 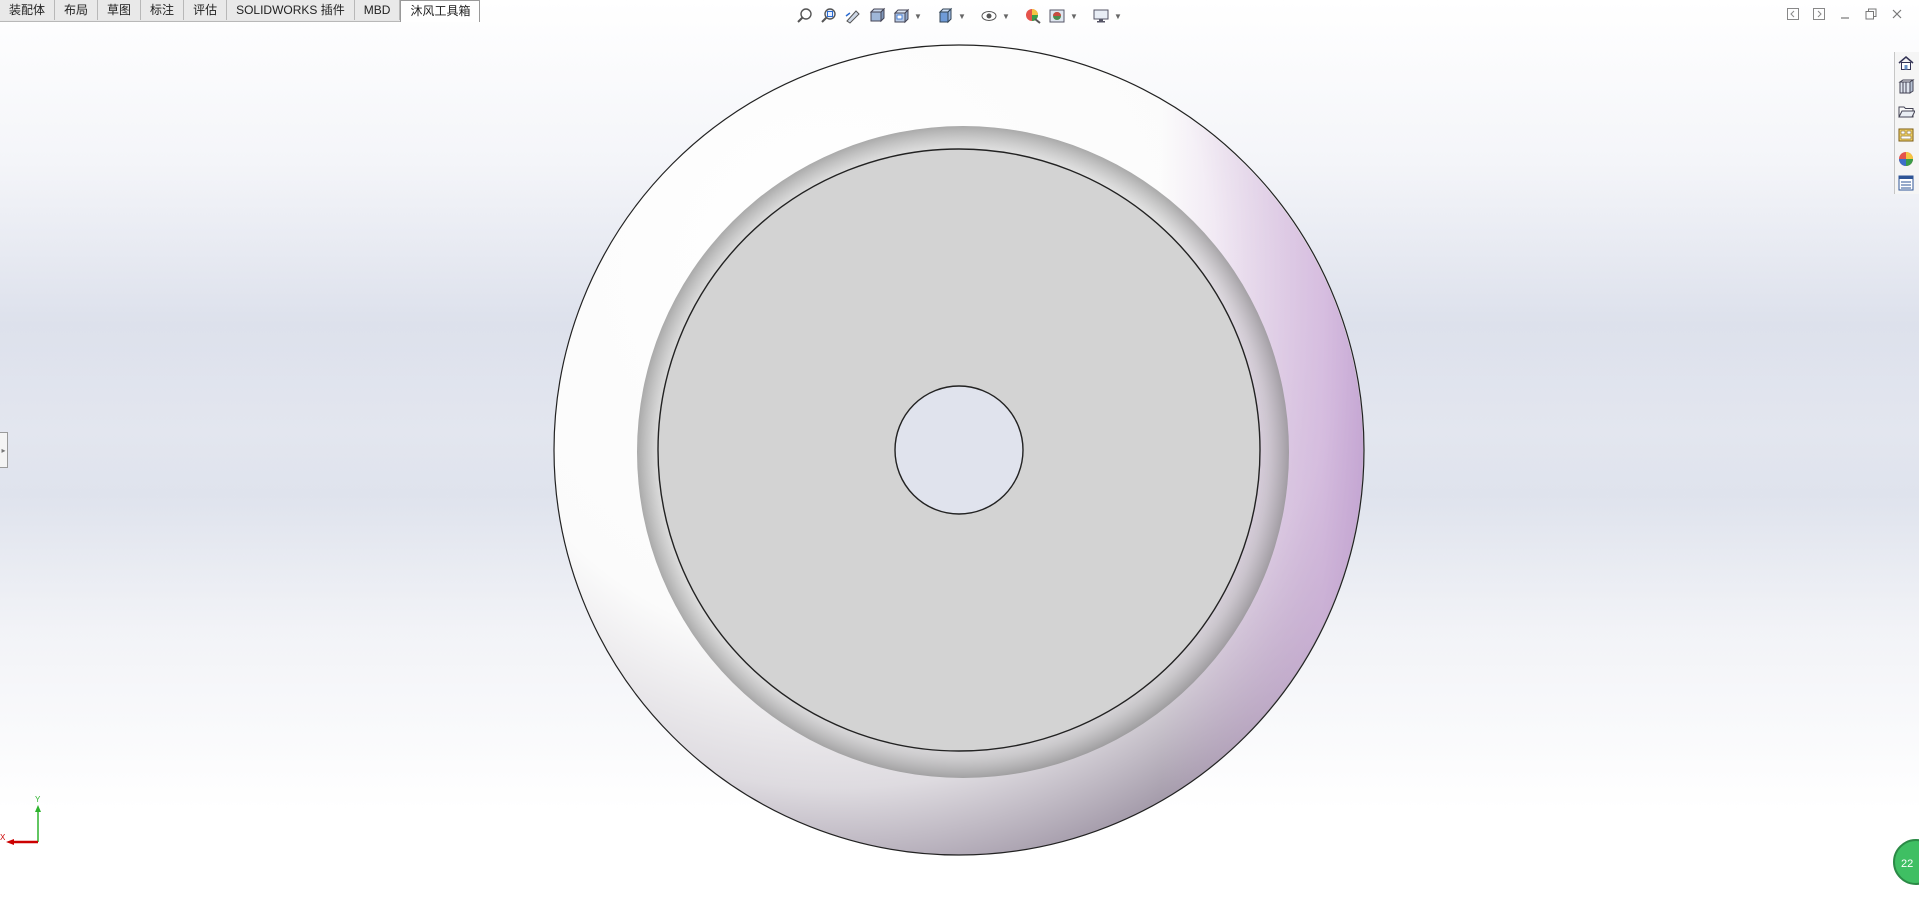 What do you see at coordinates (38, 799) in the screenshot?
I see `triad-y-label: Y` at bounding box center [38, 799].